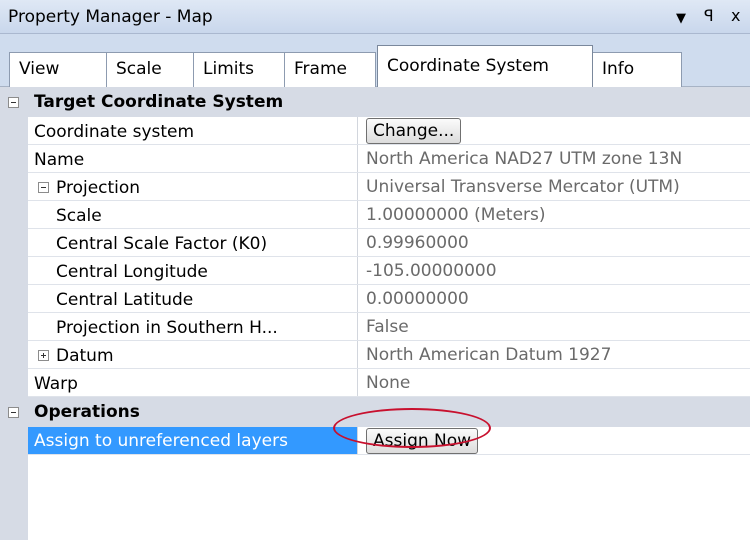 The width and height of the screenshot is (750, 540). I want to click on pin-icon: ꟼ, so click(709, 16).